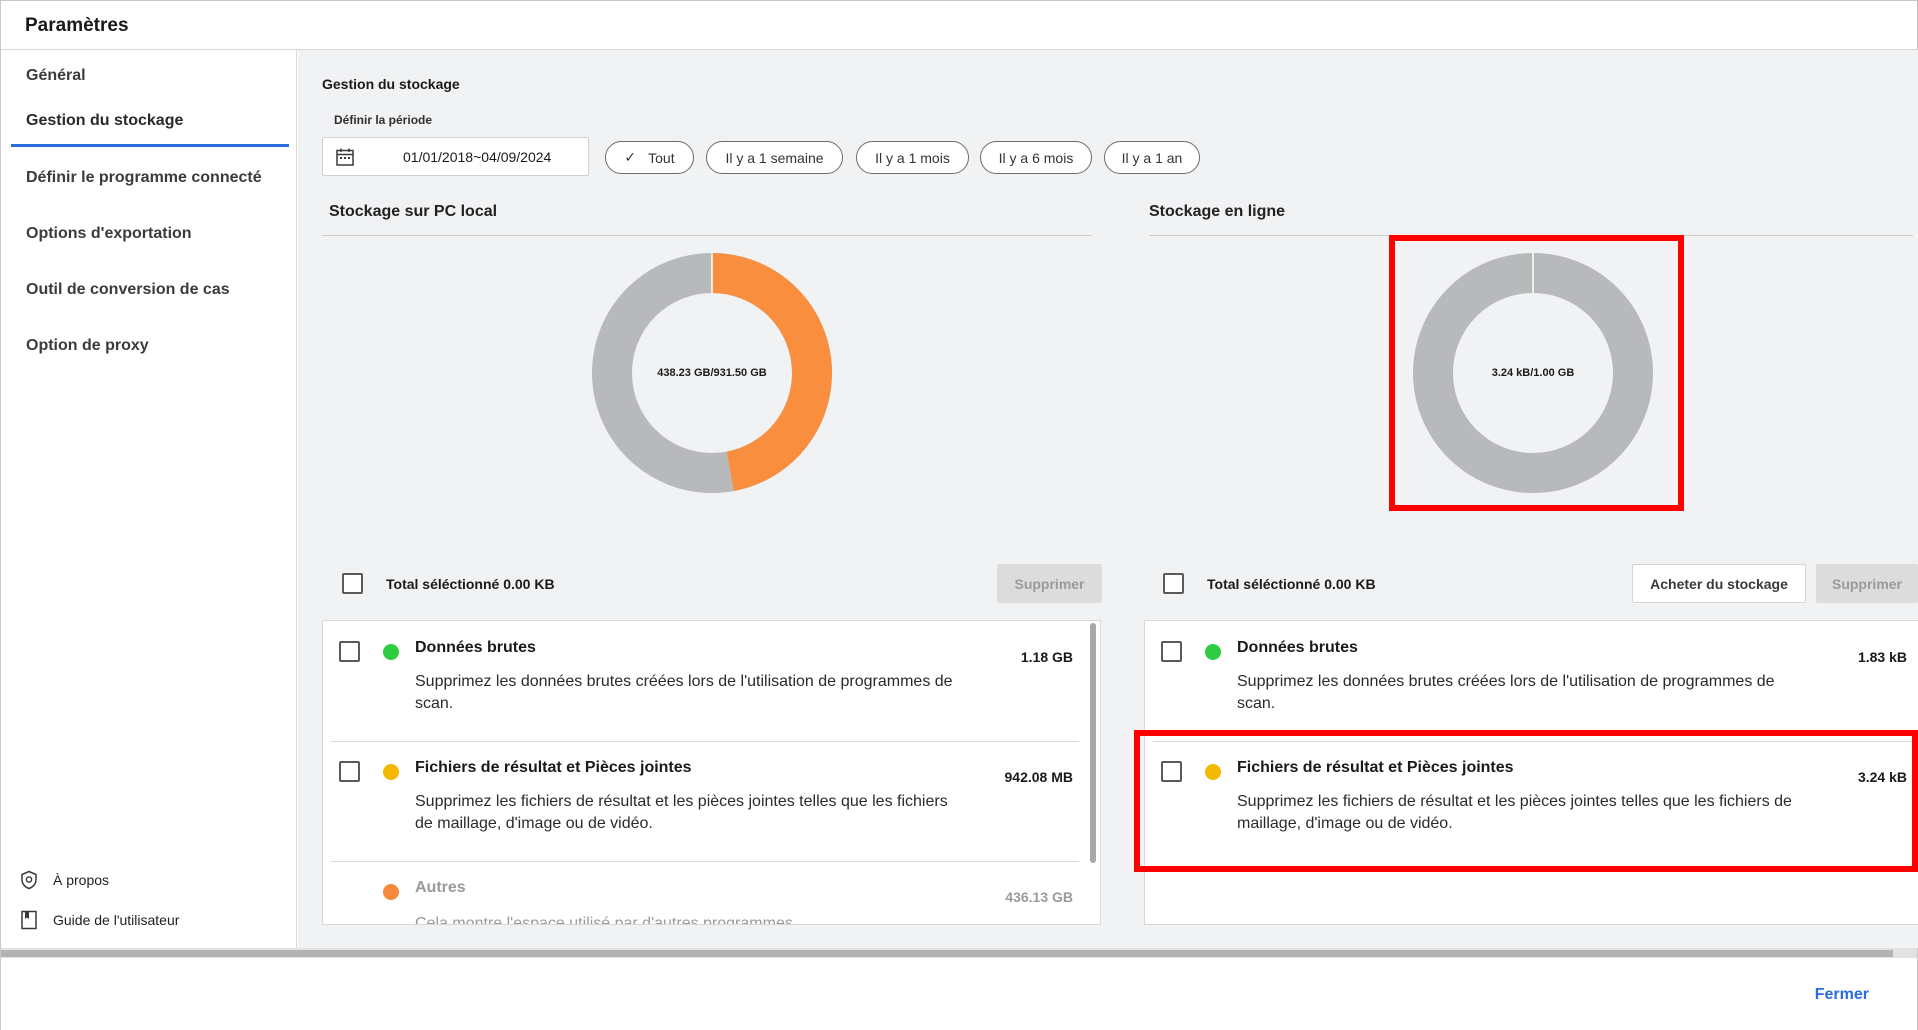 Image resolution: width=1918 pixels, height=1030 pixels. What do you see at coordinates (1049, 583) in the screenshot?
I see `local-delete-button: Supprimer` at bounding box center [1049, 583].